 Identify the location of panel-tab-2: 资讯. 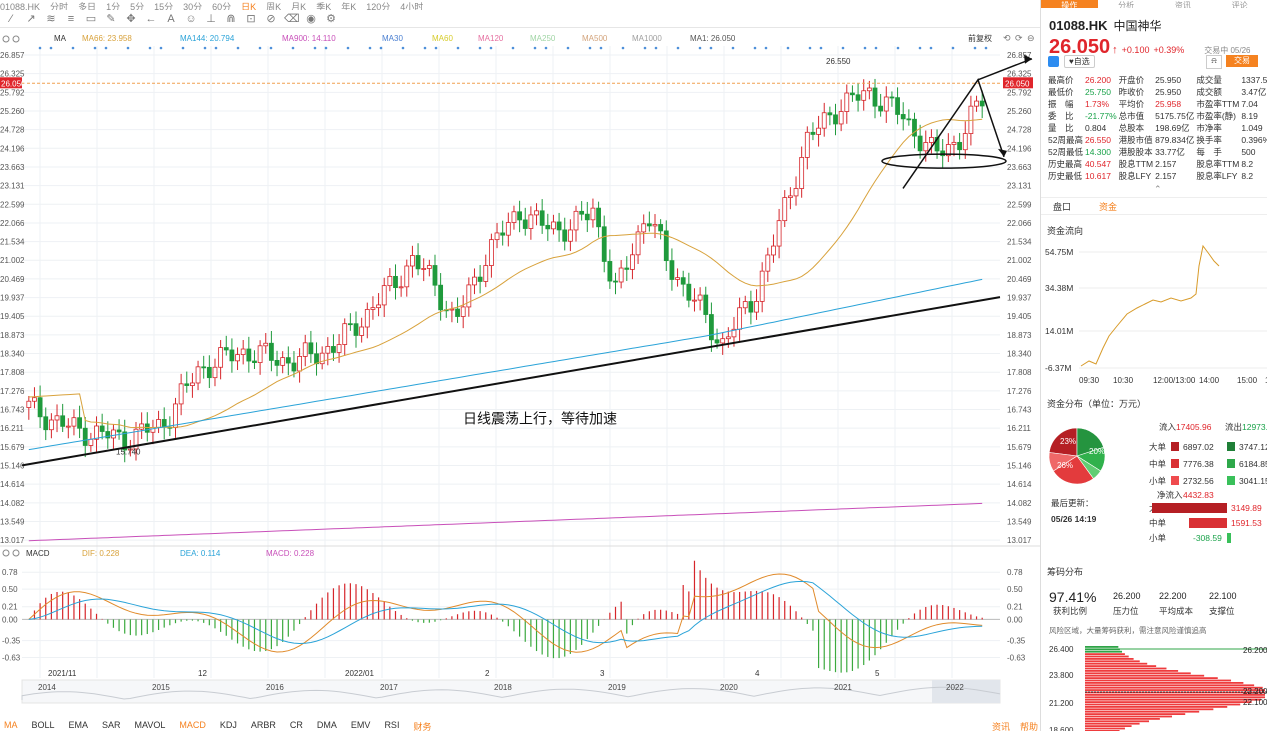
(1183, 4).